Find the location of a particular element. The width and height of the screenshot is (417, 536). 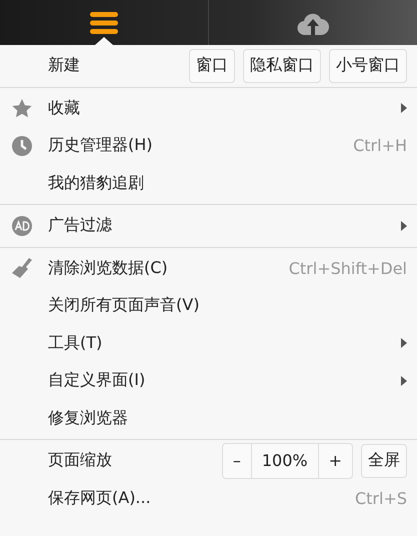

menu-item: 广告过滤 is located at coordinates (208, 225).